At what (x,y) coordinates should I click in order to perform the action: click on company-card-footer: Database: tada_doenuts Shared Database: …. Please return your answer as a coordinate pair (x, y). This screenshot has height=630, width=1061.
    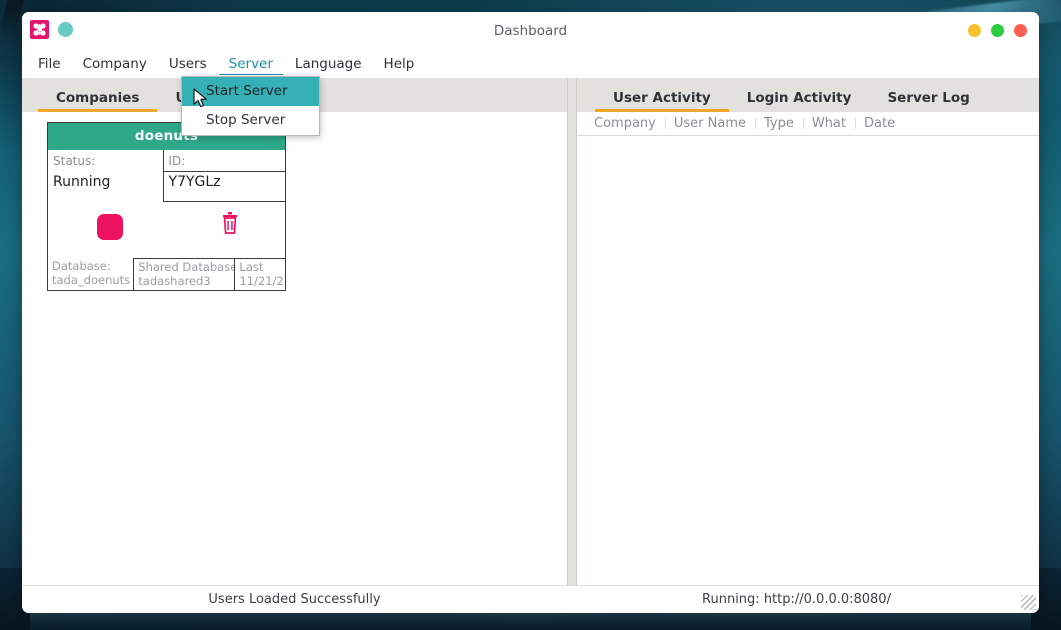
    Looking at the image, I should click on (166, 274).